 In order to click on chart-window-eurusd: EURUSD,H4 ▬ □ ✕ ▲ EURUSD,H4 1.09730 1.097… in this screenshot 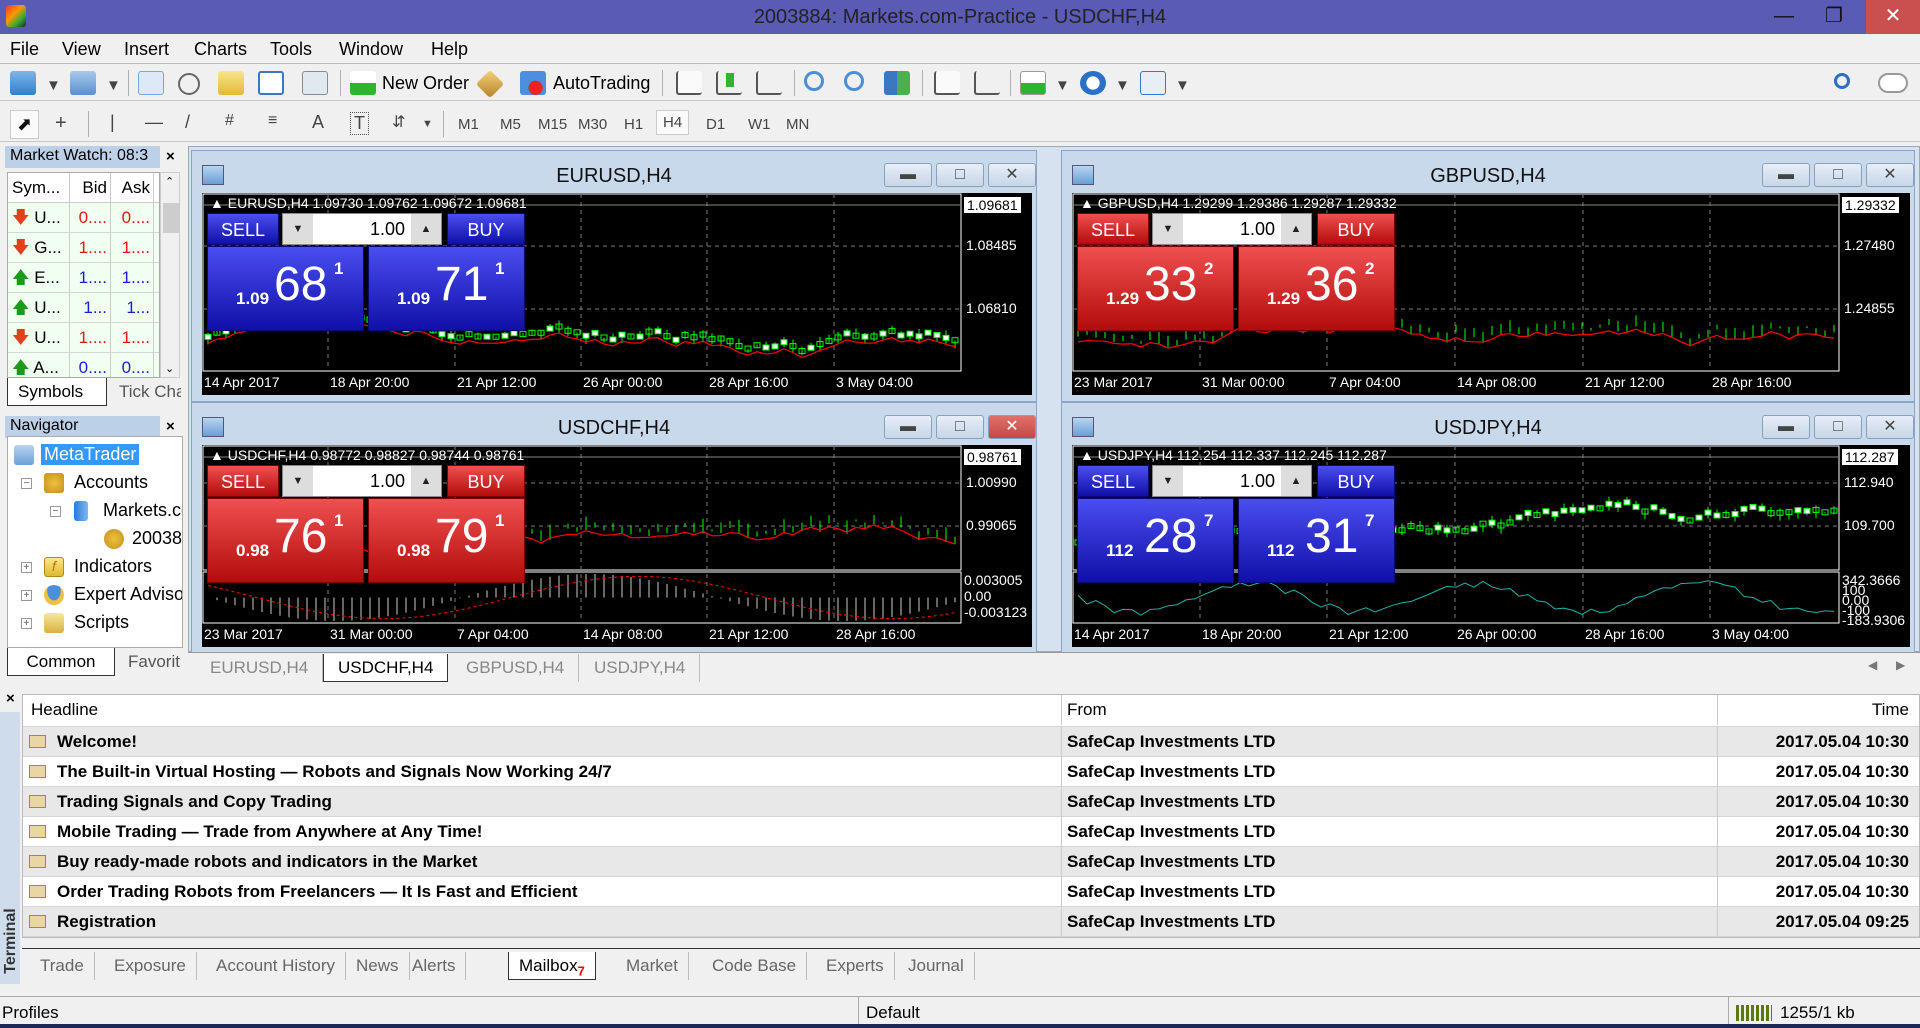, I will do `click(614, 276)`.